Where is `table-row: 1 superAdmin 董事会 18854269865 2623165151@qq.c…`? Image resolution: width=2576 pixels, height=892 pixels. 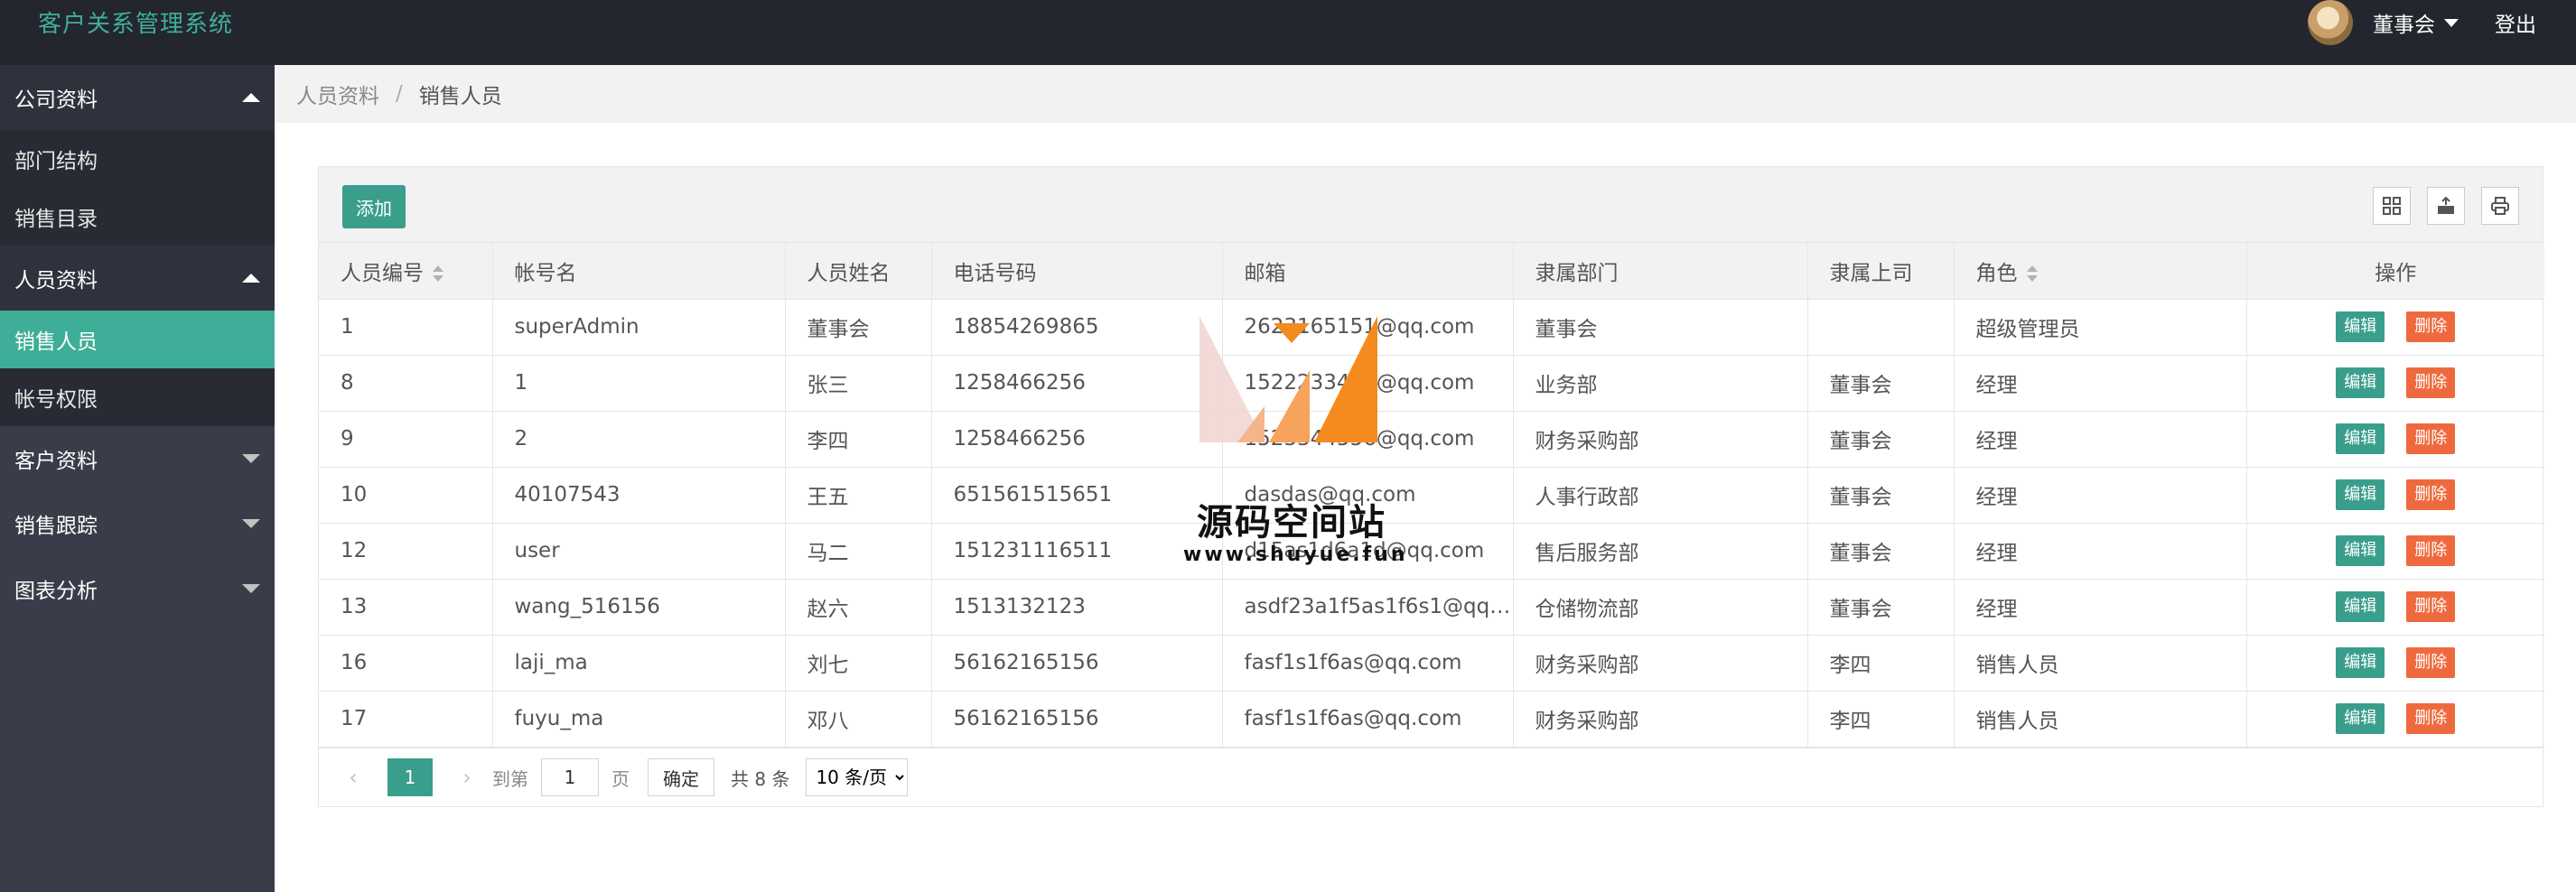 table-row: 1 superAdmin 董事会 18854269865 2623165151@qq.c… is located at coordinates (1431, 327).